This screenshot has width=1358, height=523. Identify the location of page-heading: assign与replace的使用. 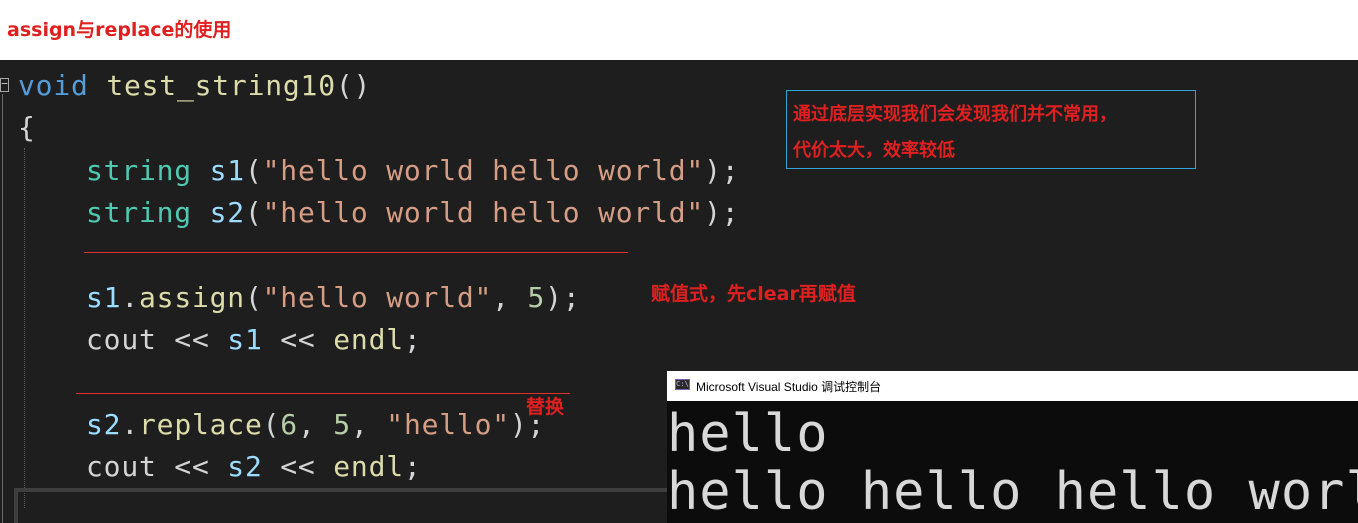
(119, 30).